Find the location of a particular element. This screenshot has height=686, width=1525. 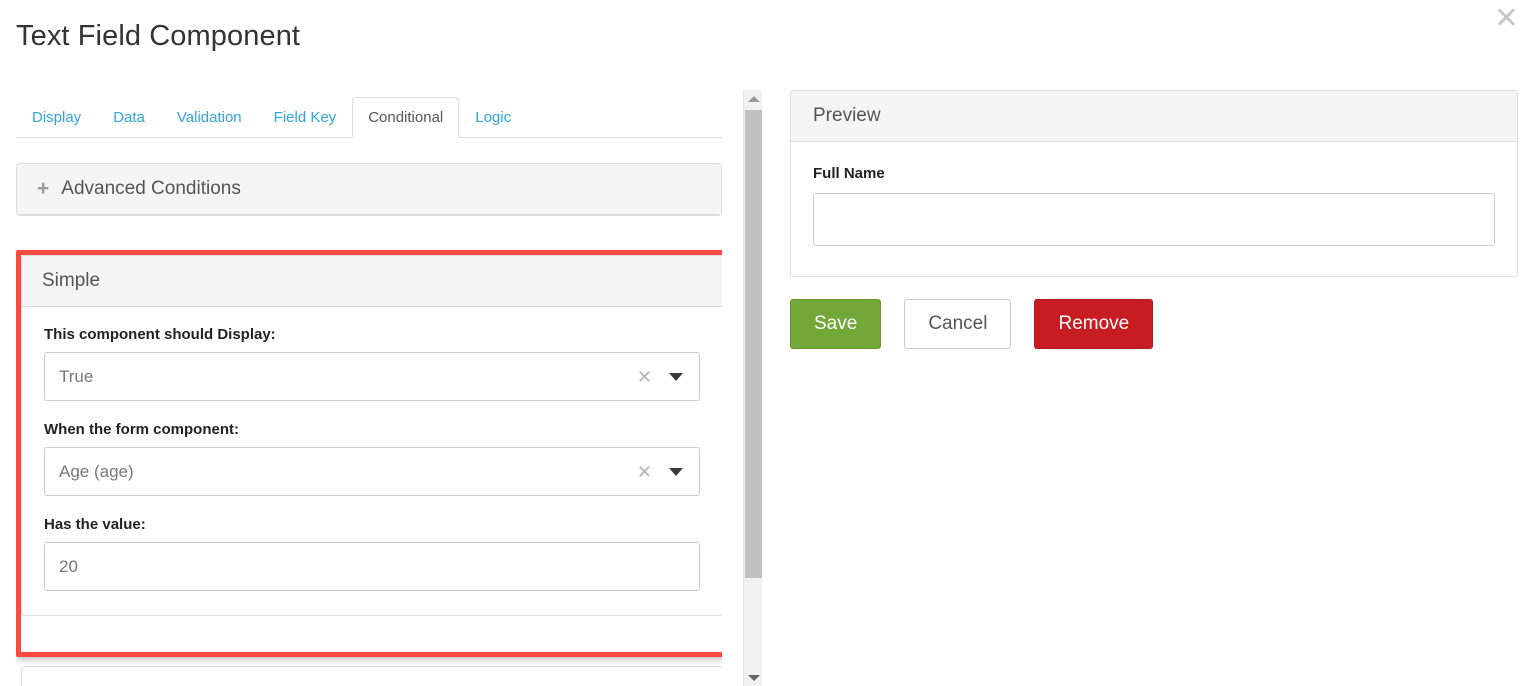

advanced-conditions-header: + Advanced Conditions is located at coordinates (369, 189).